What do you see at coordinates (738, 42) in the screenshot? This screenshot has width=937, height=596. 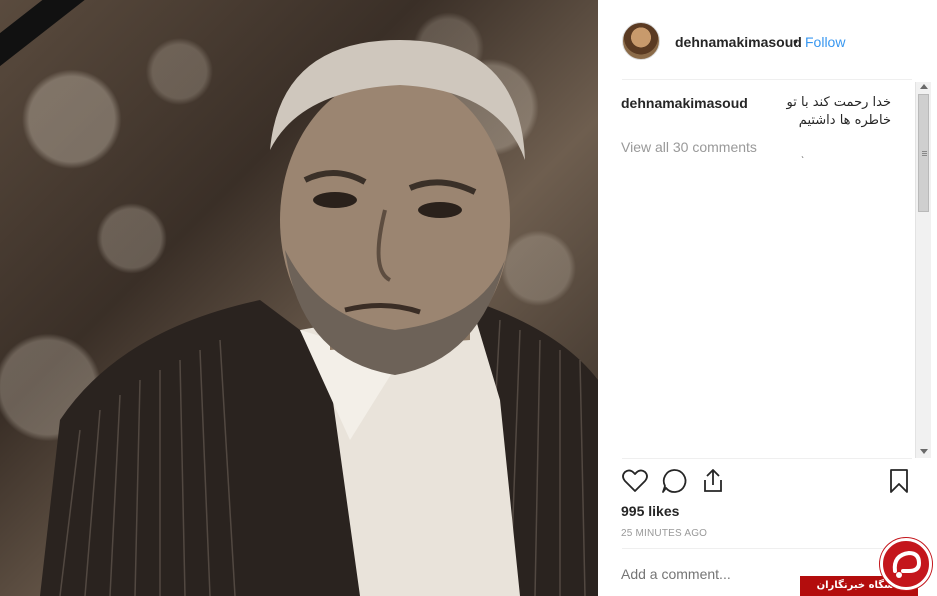 I see `username-link: dehnamakimasoud` at bounding box center [738, 42].